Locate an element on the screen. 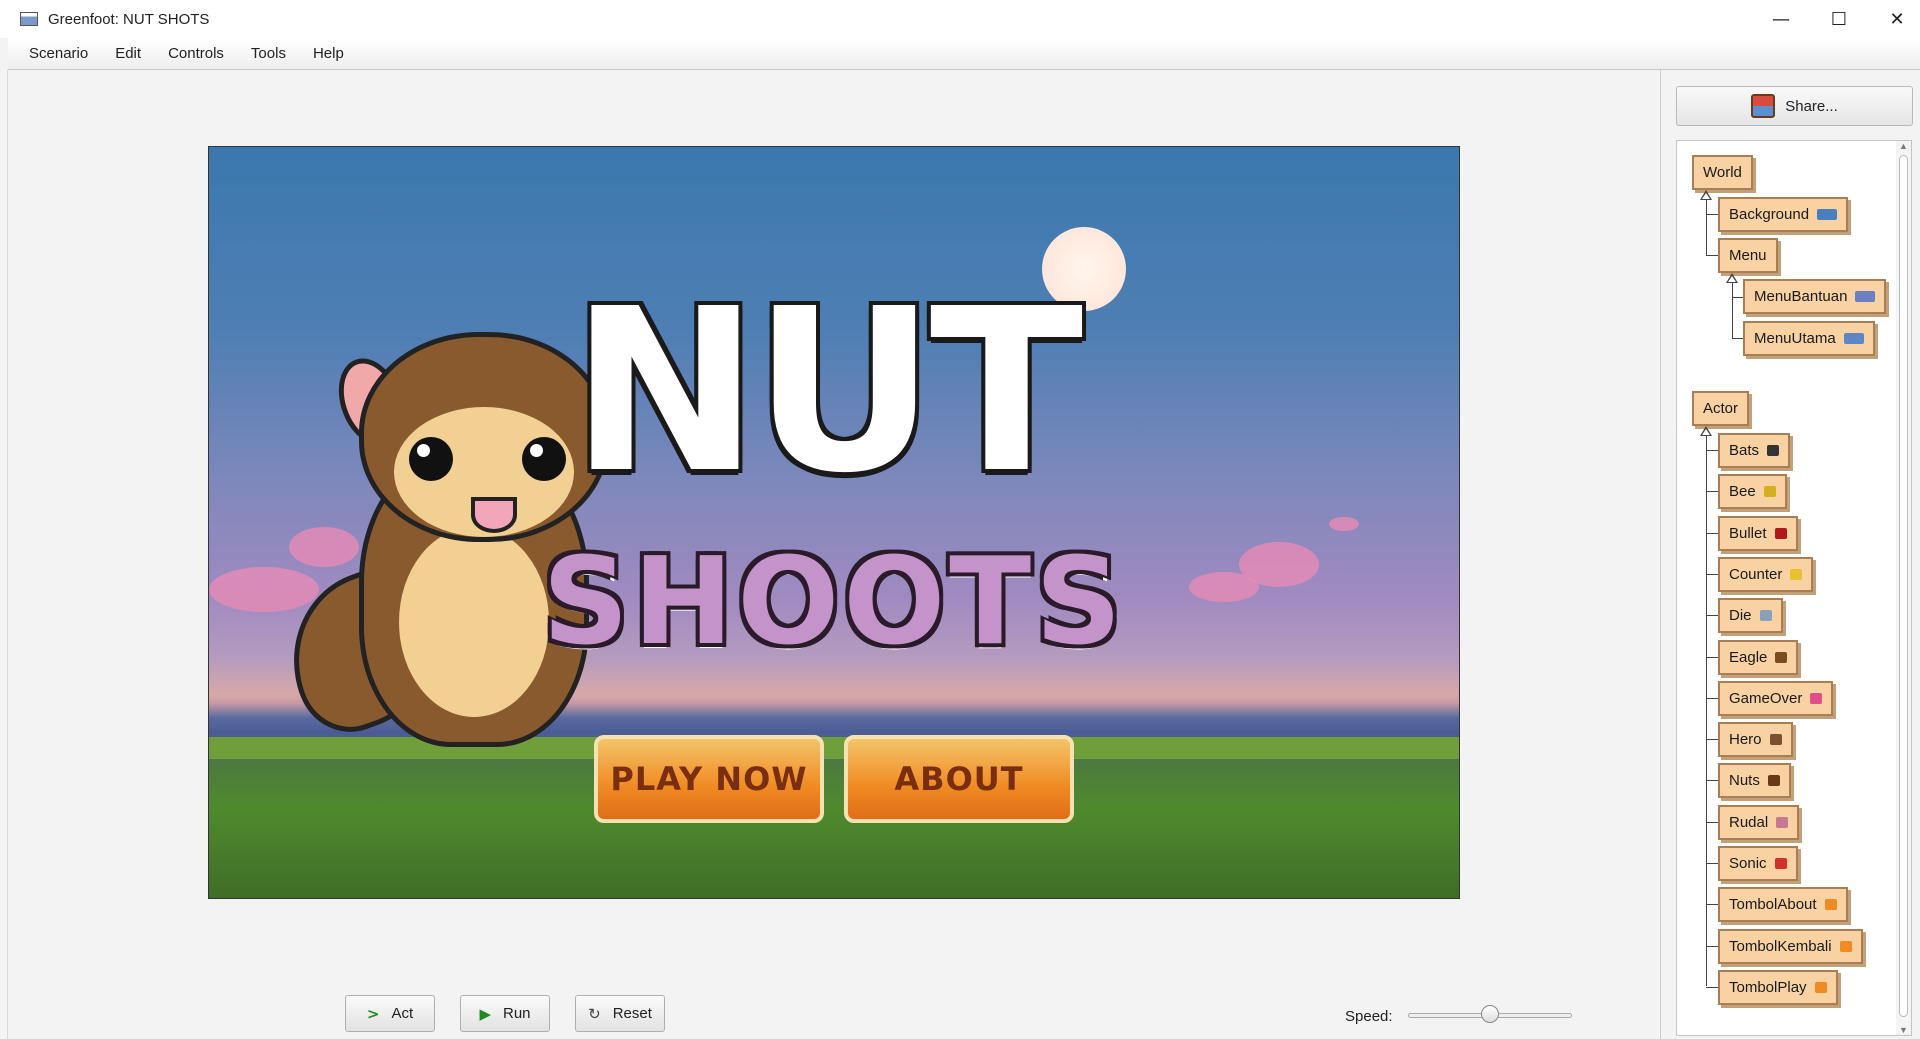 This screenshot has width=1920, height=1039. act-label: Act is located at coordinates (402, 1013).